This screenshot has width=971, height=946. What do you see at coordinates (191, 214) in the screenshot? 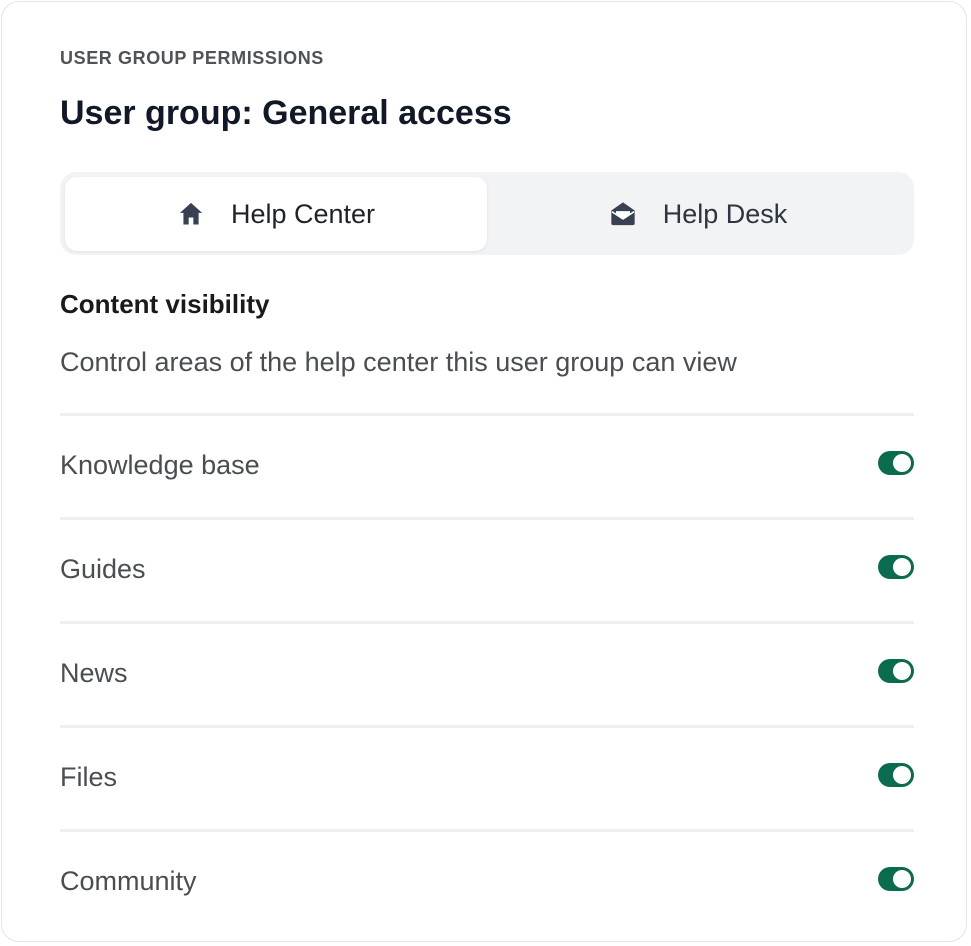
I see `home-icon` at bounding box center [191, 214].